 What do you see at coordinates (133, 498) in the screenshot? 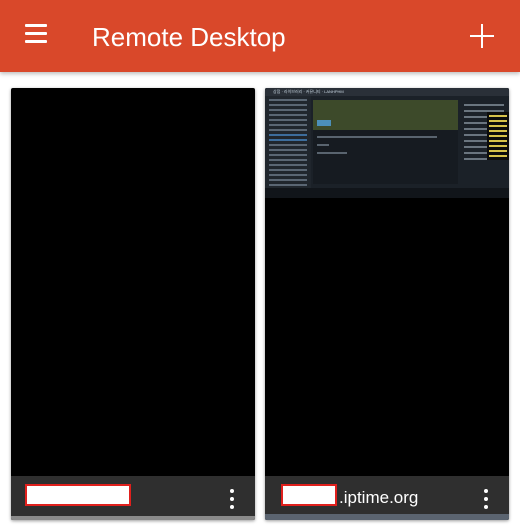
I see `connection-card-footer` at bounding box center [133, 498].